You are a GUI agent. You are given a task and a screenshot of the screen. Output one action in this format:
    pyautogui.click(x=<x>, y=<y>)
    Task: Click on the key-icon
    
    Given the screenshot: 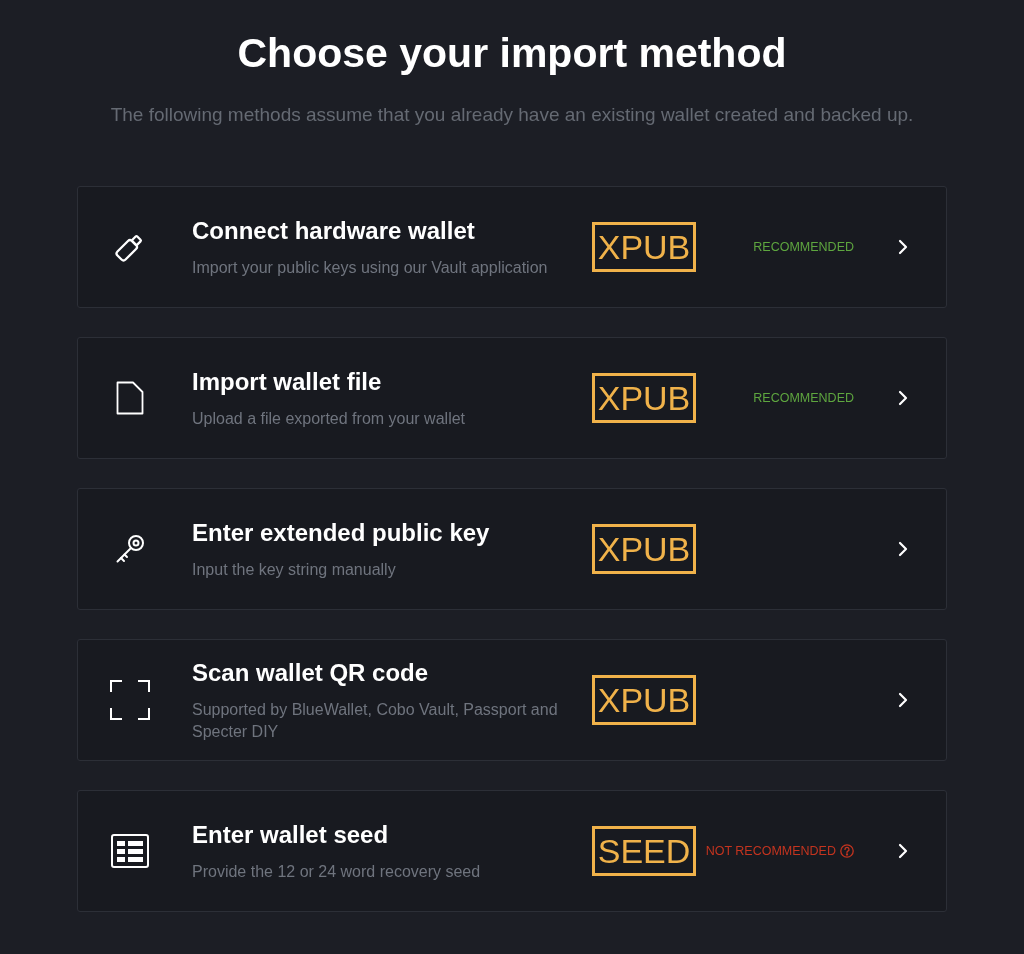 What is the action you would take?
    pyautogui.click(x=130, y=549)
    